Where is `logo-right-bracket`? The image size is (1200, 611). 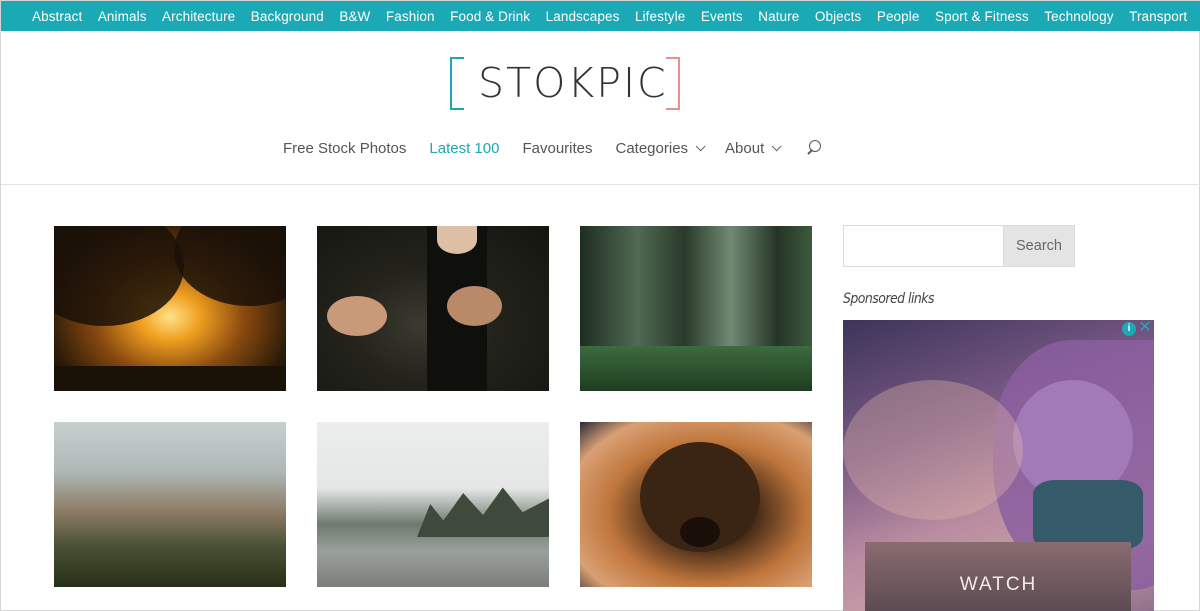 logo-right-bracket is located at coordinates (673, 83).